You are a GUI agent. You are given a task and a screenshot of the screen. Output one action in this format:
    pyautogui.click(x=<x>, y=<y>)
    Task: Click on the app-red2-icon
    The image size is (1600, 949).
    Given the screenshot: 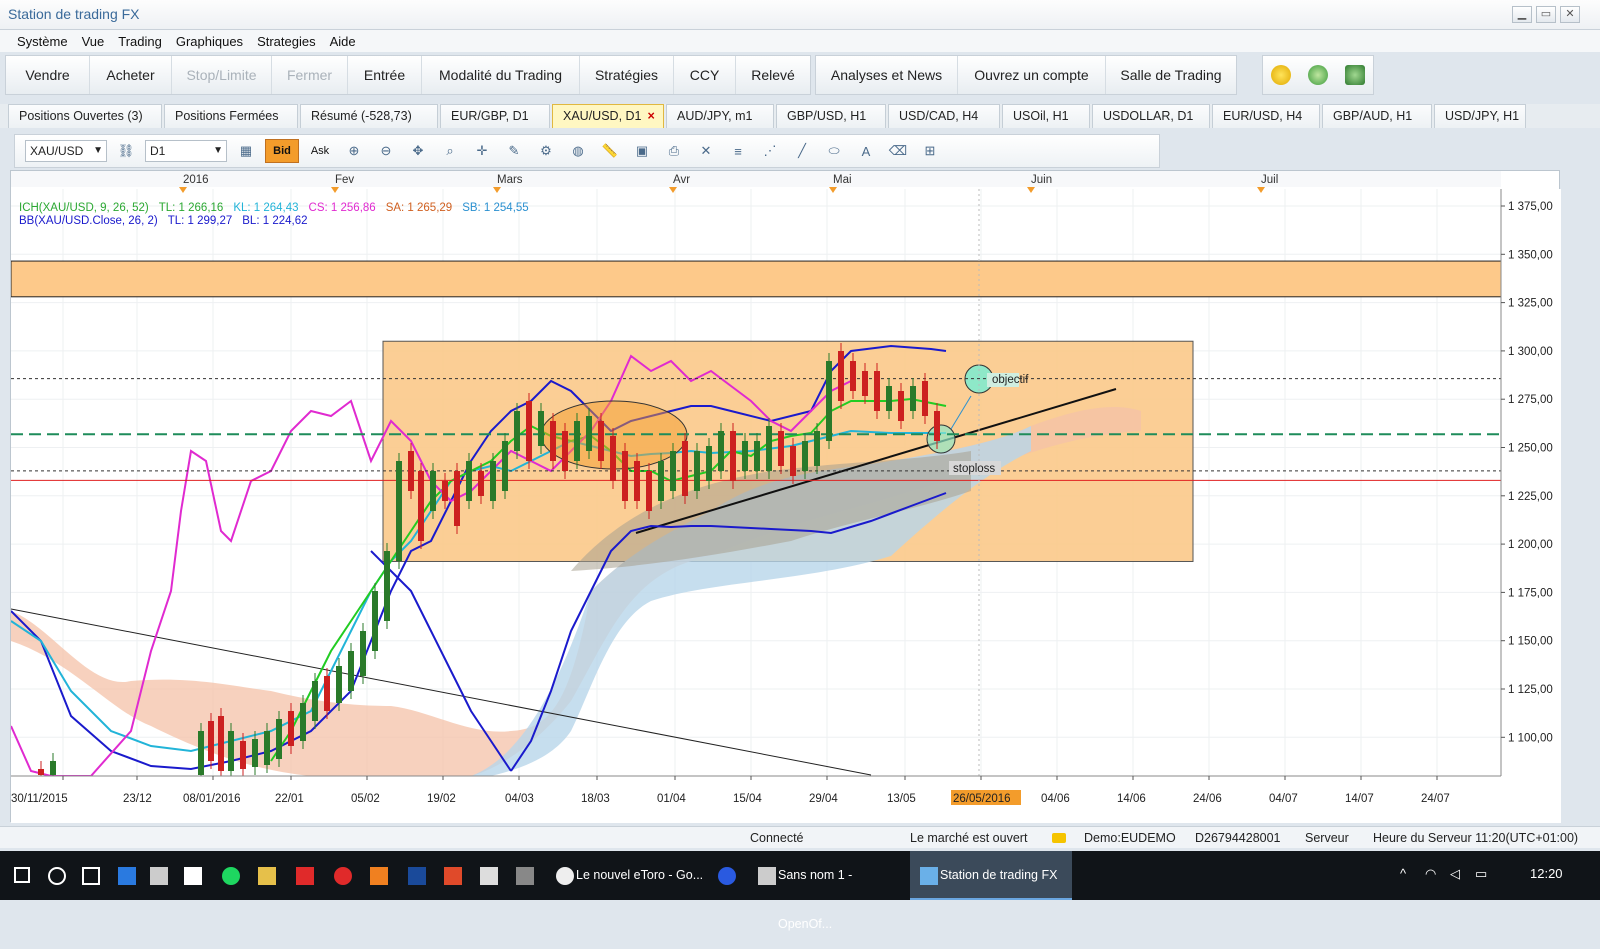 What is the action you would take?
    pyautogui.click(x=453, y=876)
    